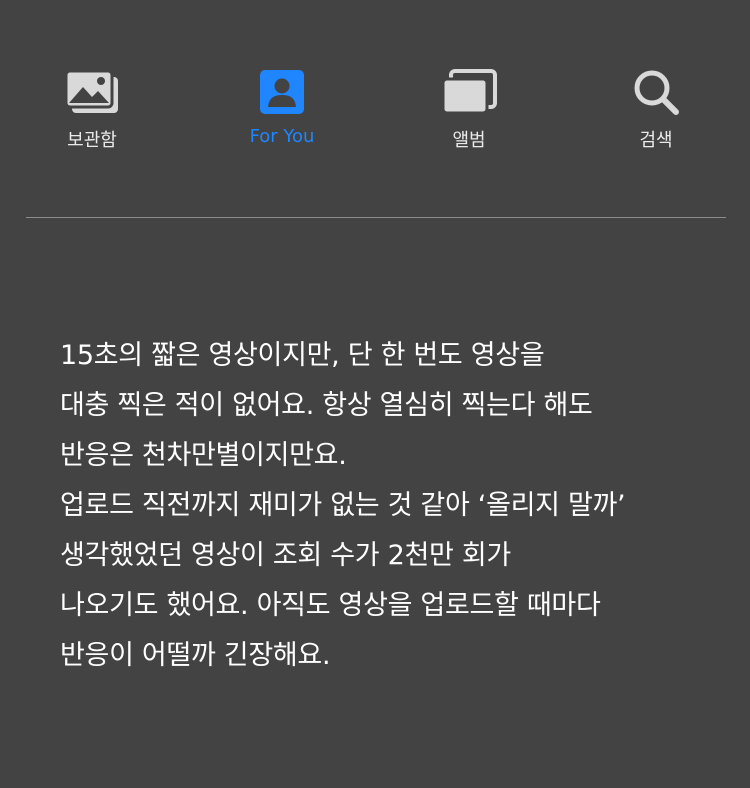  I want to click on tab-search-label: 검색, so click(656, 140).